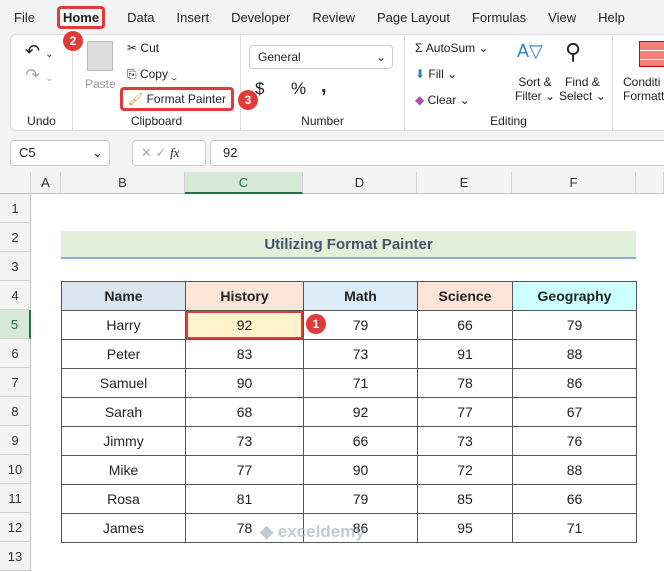 The image size is (664, 572). What do you see at coordinates (15, 556) in the screenshot?
I see `row-header-13: 13` at bounding box center [15, 556].